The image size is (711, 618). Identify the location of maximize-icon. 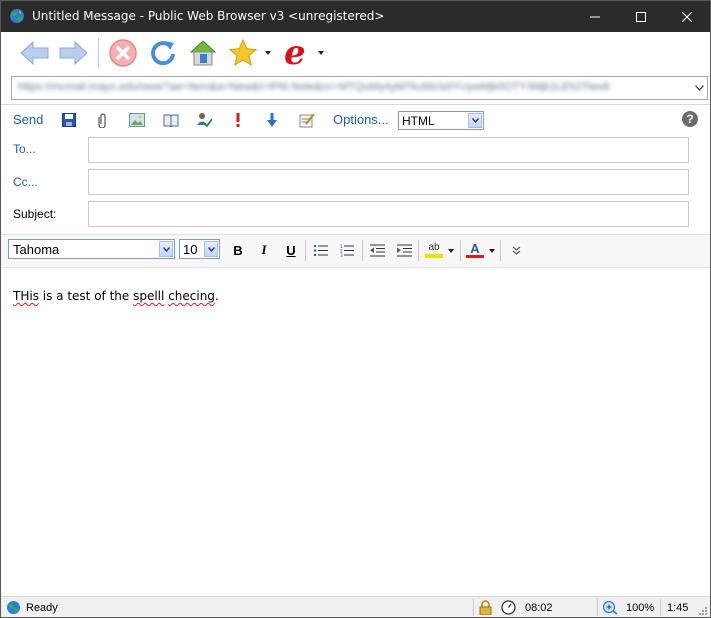
(641, 16).